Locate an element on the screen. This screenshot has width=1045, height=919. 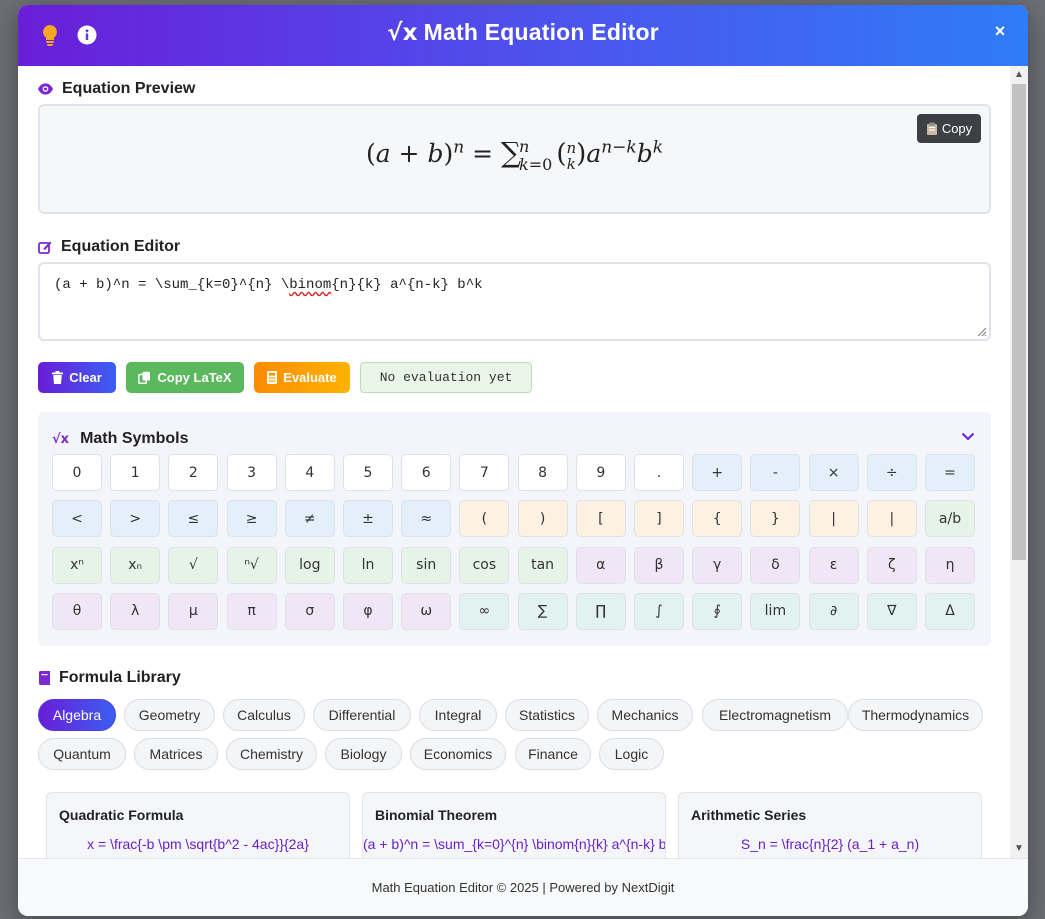
rendered-formula: (a + b)n = ∑ n k=0(n k)an−kbk is located at coordinates (514, 155).